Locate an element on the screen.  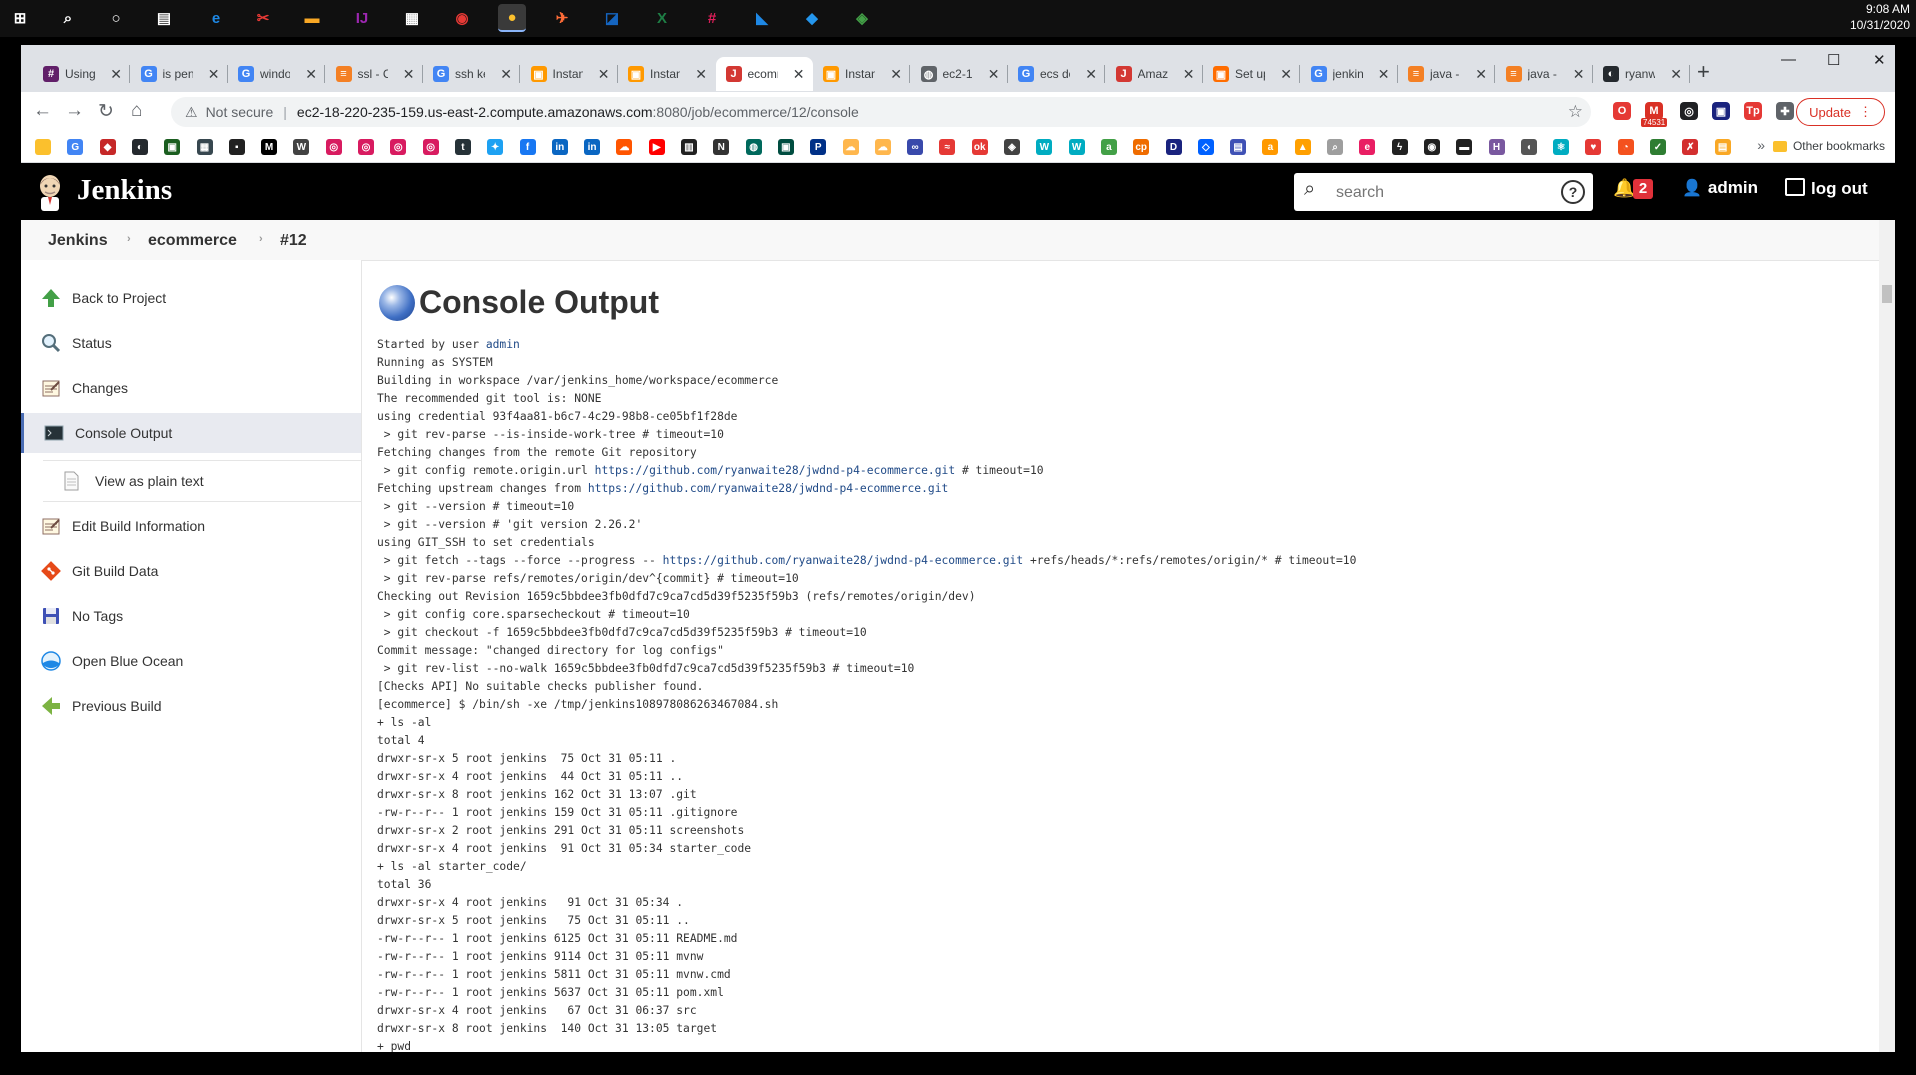
browser-tab: Gwindo ✕ is located at coordinates (276, 74).